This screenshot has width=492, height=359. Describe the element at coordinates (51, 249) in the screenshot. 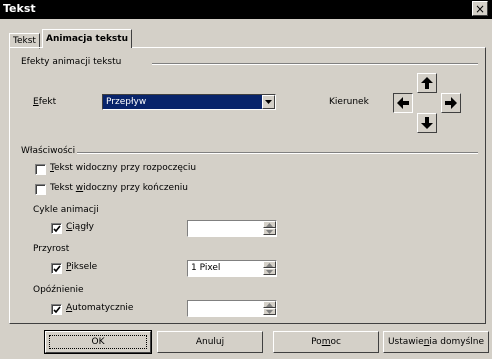

I see `increment-title: Przyrost` at that location.